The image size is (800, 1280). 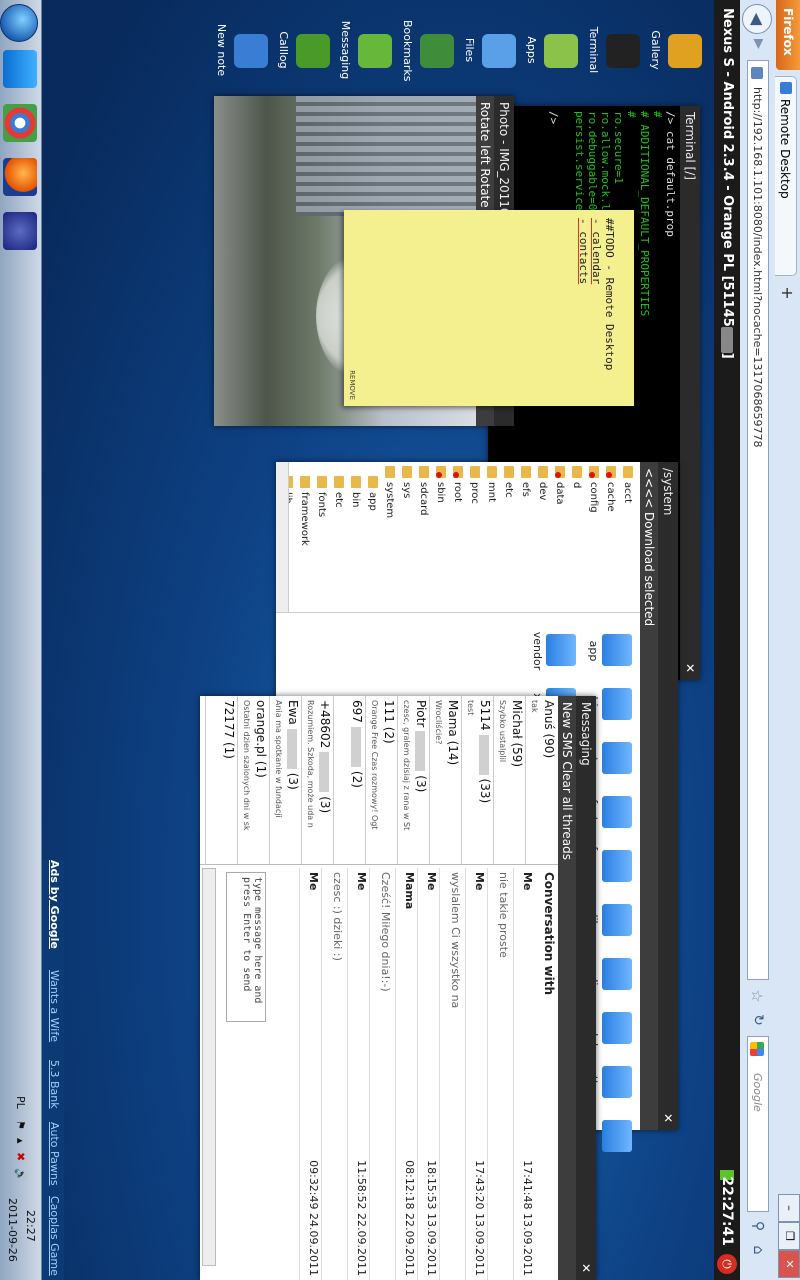 What do you see at coordinates (567, 988) in the screenshot?
I see `messaging-toolbar: New SMS Clear all threads` at bounding box center [567, 988].